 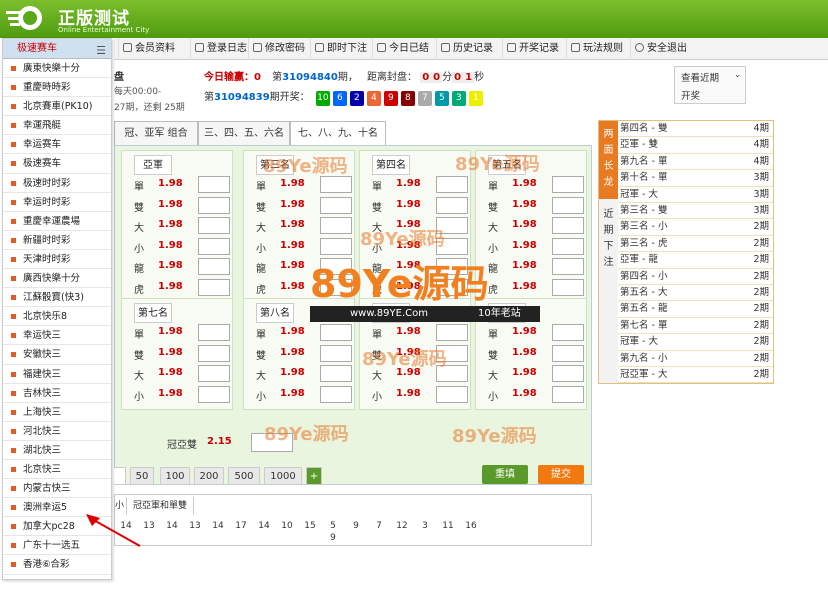 I want to click on draw-ball: 8, so click(x=407, y=98).